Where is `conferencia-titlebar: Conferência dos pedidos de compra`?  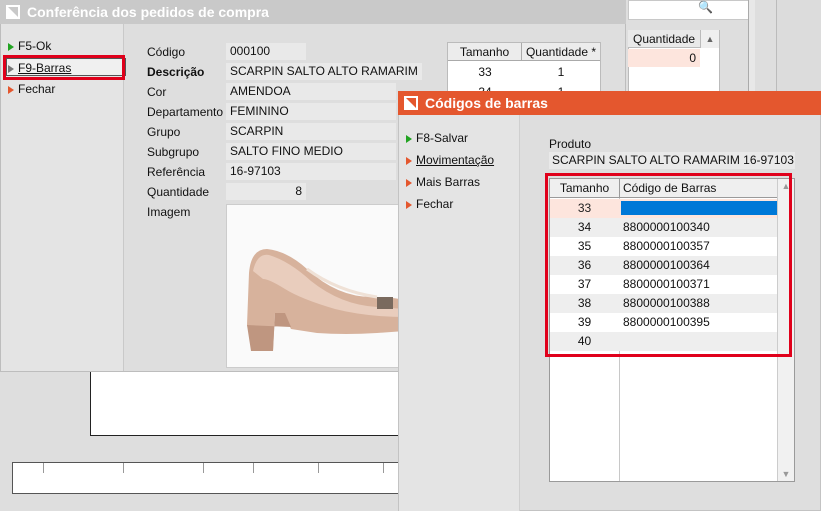
conferencia-titlebar: Conferência dos pedidos de compra is located at coordinates (313, 12).